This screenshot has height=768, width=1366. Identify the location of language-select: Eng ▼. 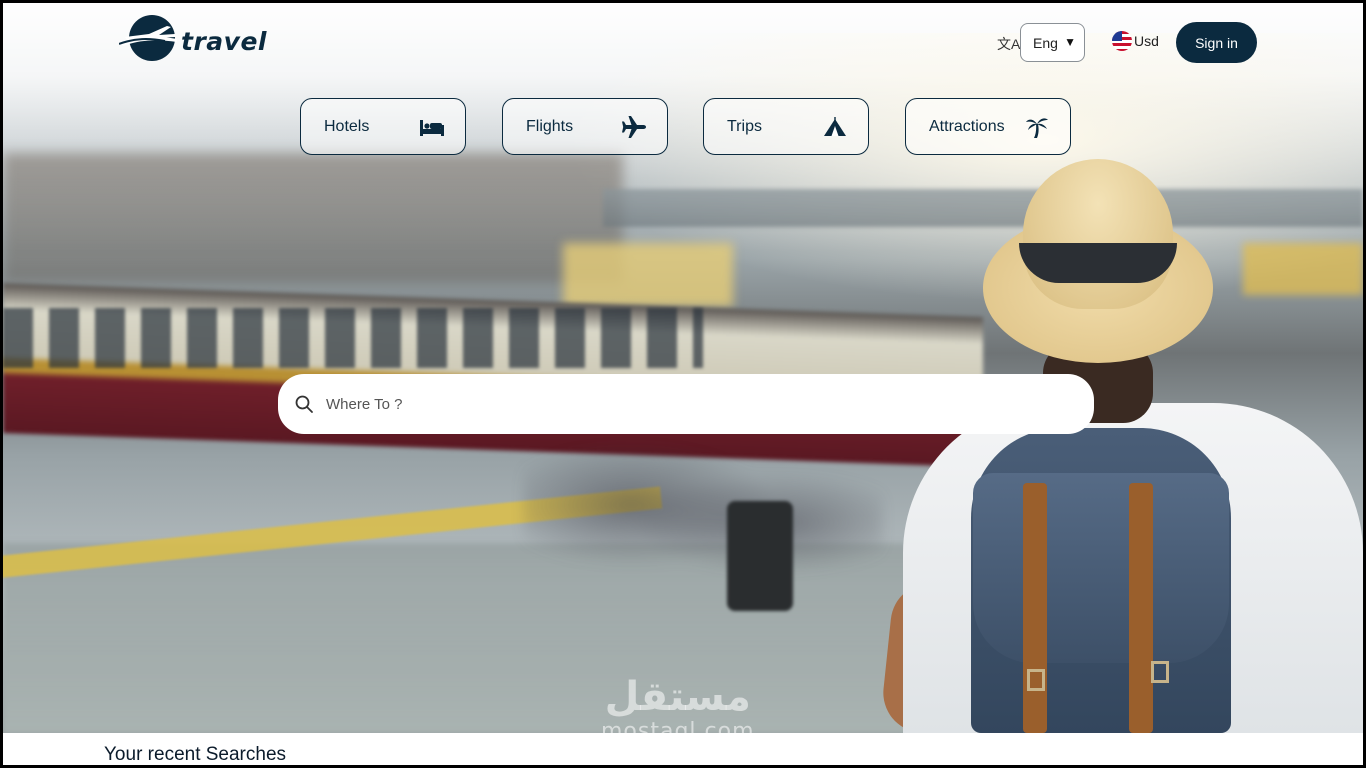
(1052, 42).